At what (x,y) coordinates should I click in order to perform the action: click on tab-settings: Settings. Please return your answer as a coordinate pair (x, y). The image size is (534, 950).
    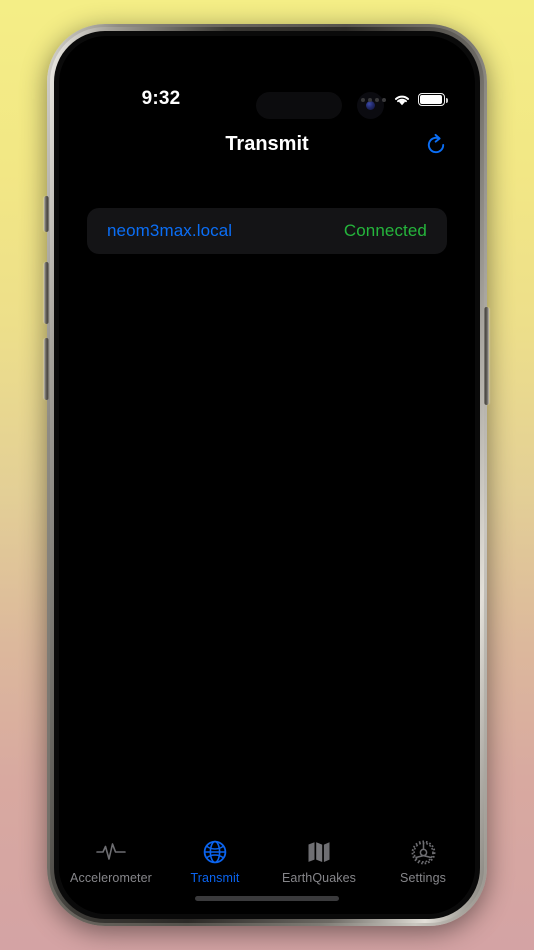
    Looking at the image, I should click on (423, 861).